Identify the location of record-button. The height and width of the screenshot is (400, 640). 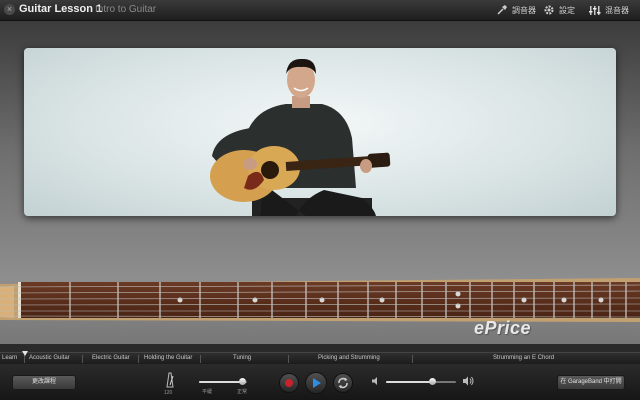
(289, 383).